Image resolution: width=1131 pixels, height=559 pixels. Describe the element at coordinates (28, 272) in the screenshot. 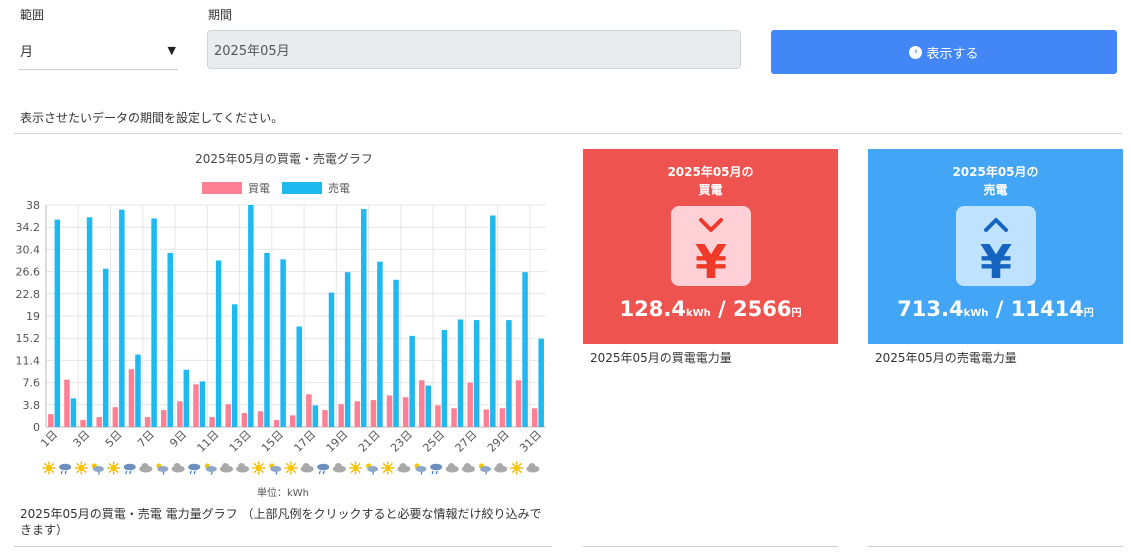

I see `y-tick-label: 26.6` at that location.